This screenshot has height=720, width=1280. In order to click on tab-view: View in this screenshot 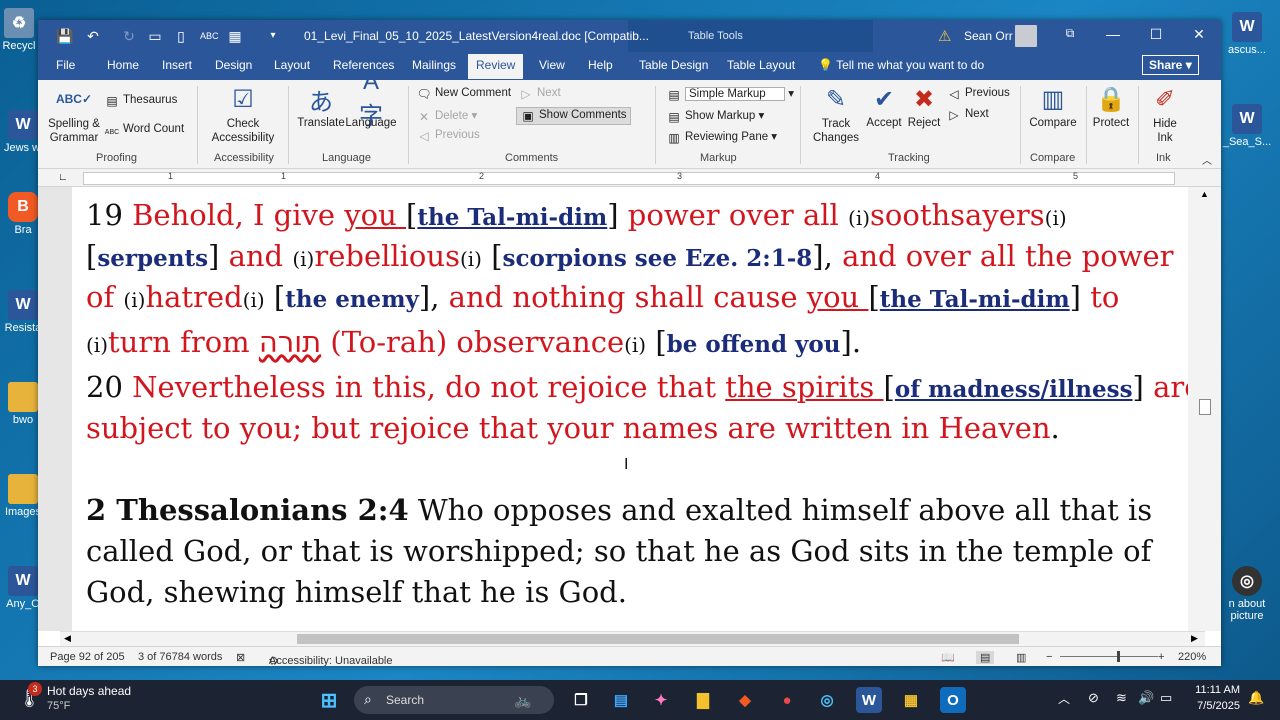, I will do `click(552, 65)`.